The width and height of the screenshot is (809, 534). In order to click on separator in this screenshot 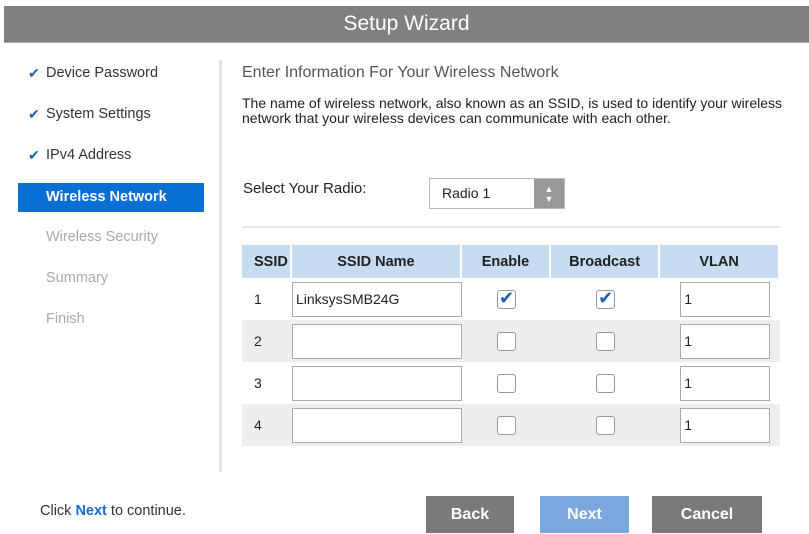, I will do `click(511, 227)`.